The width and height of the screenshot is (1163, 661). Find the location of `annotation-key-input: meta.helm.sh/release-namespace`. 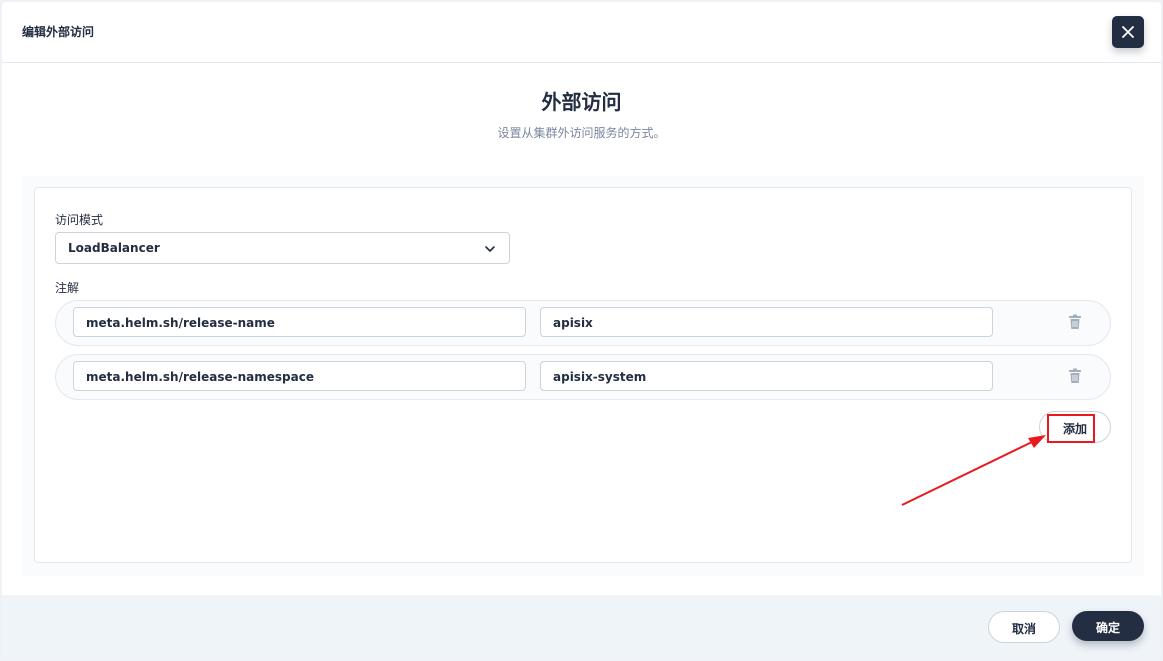

annotation-key-input: meta.helm.sh/release-namespace is located at coordinates (299, 376).